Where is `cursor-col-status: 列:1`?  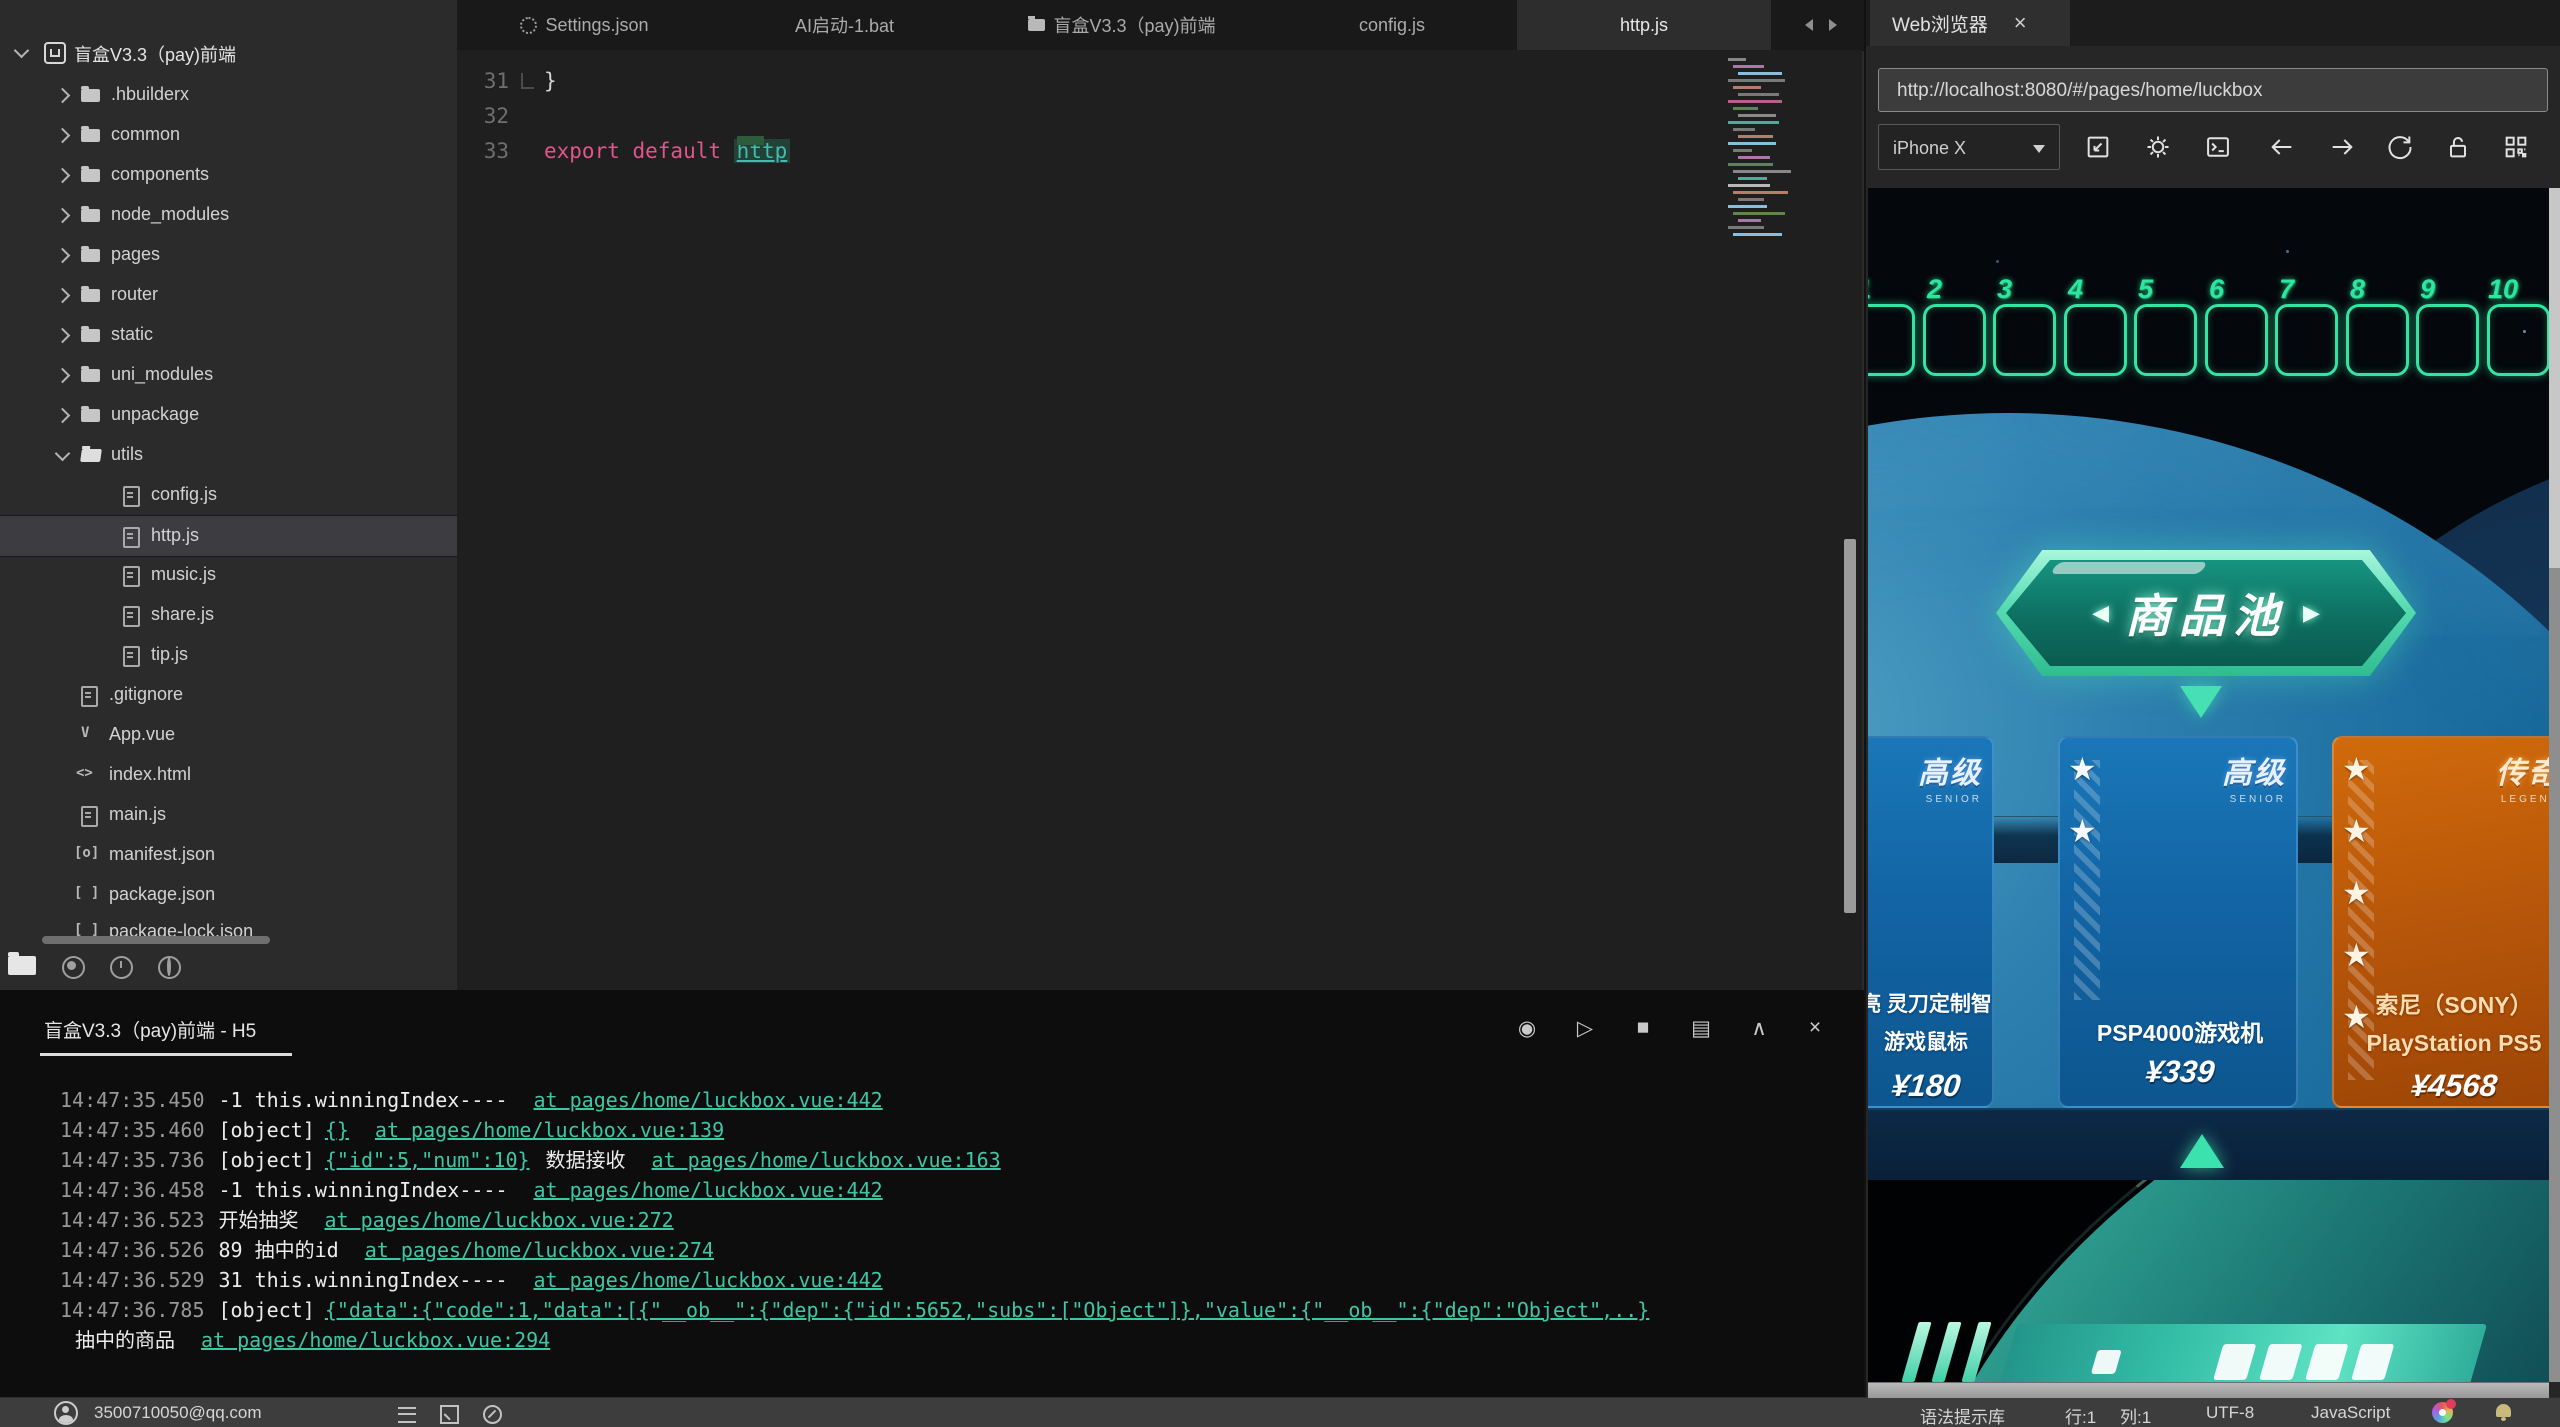 cursor-col-status: 列:1 is located at coordinates (2135, 1415).